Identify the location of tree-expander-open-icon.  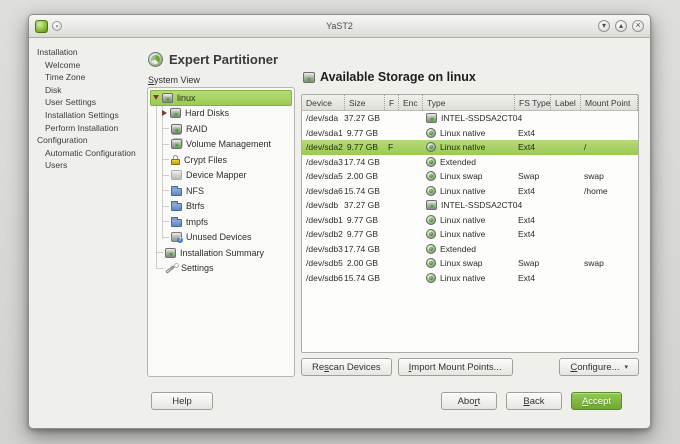
(156, 98).